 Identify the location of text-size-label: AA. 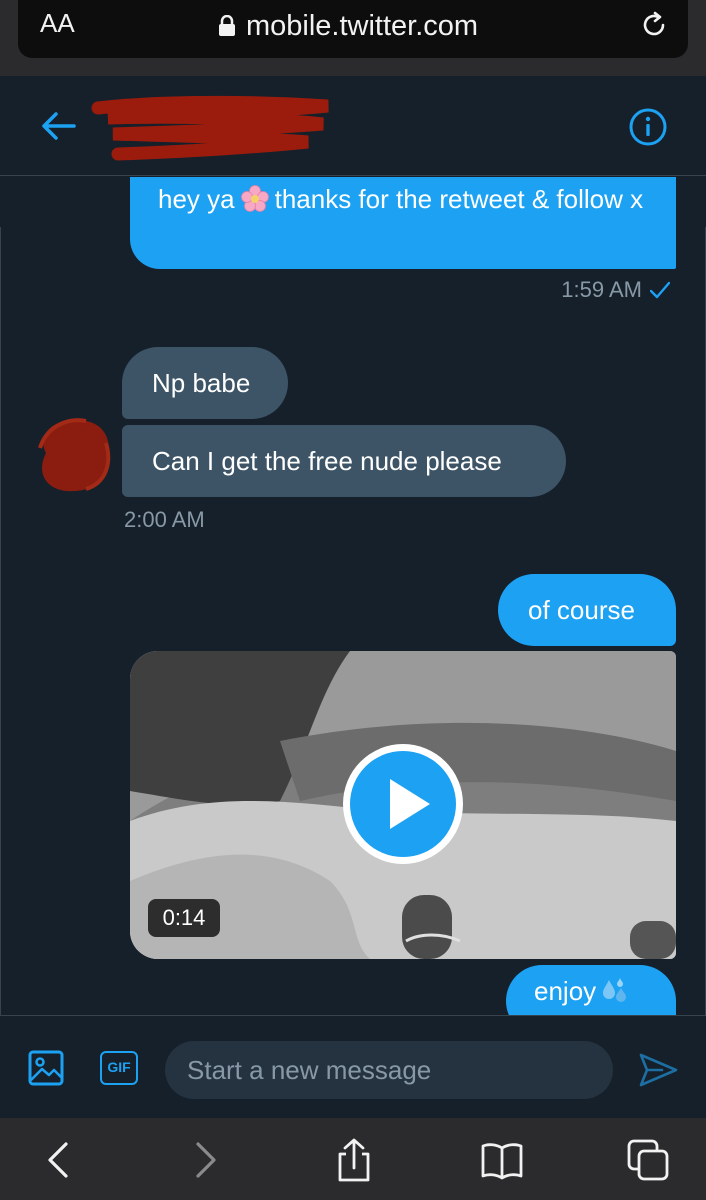
(57, 23).